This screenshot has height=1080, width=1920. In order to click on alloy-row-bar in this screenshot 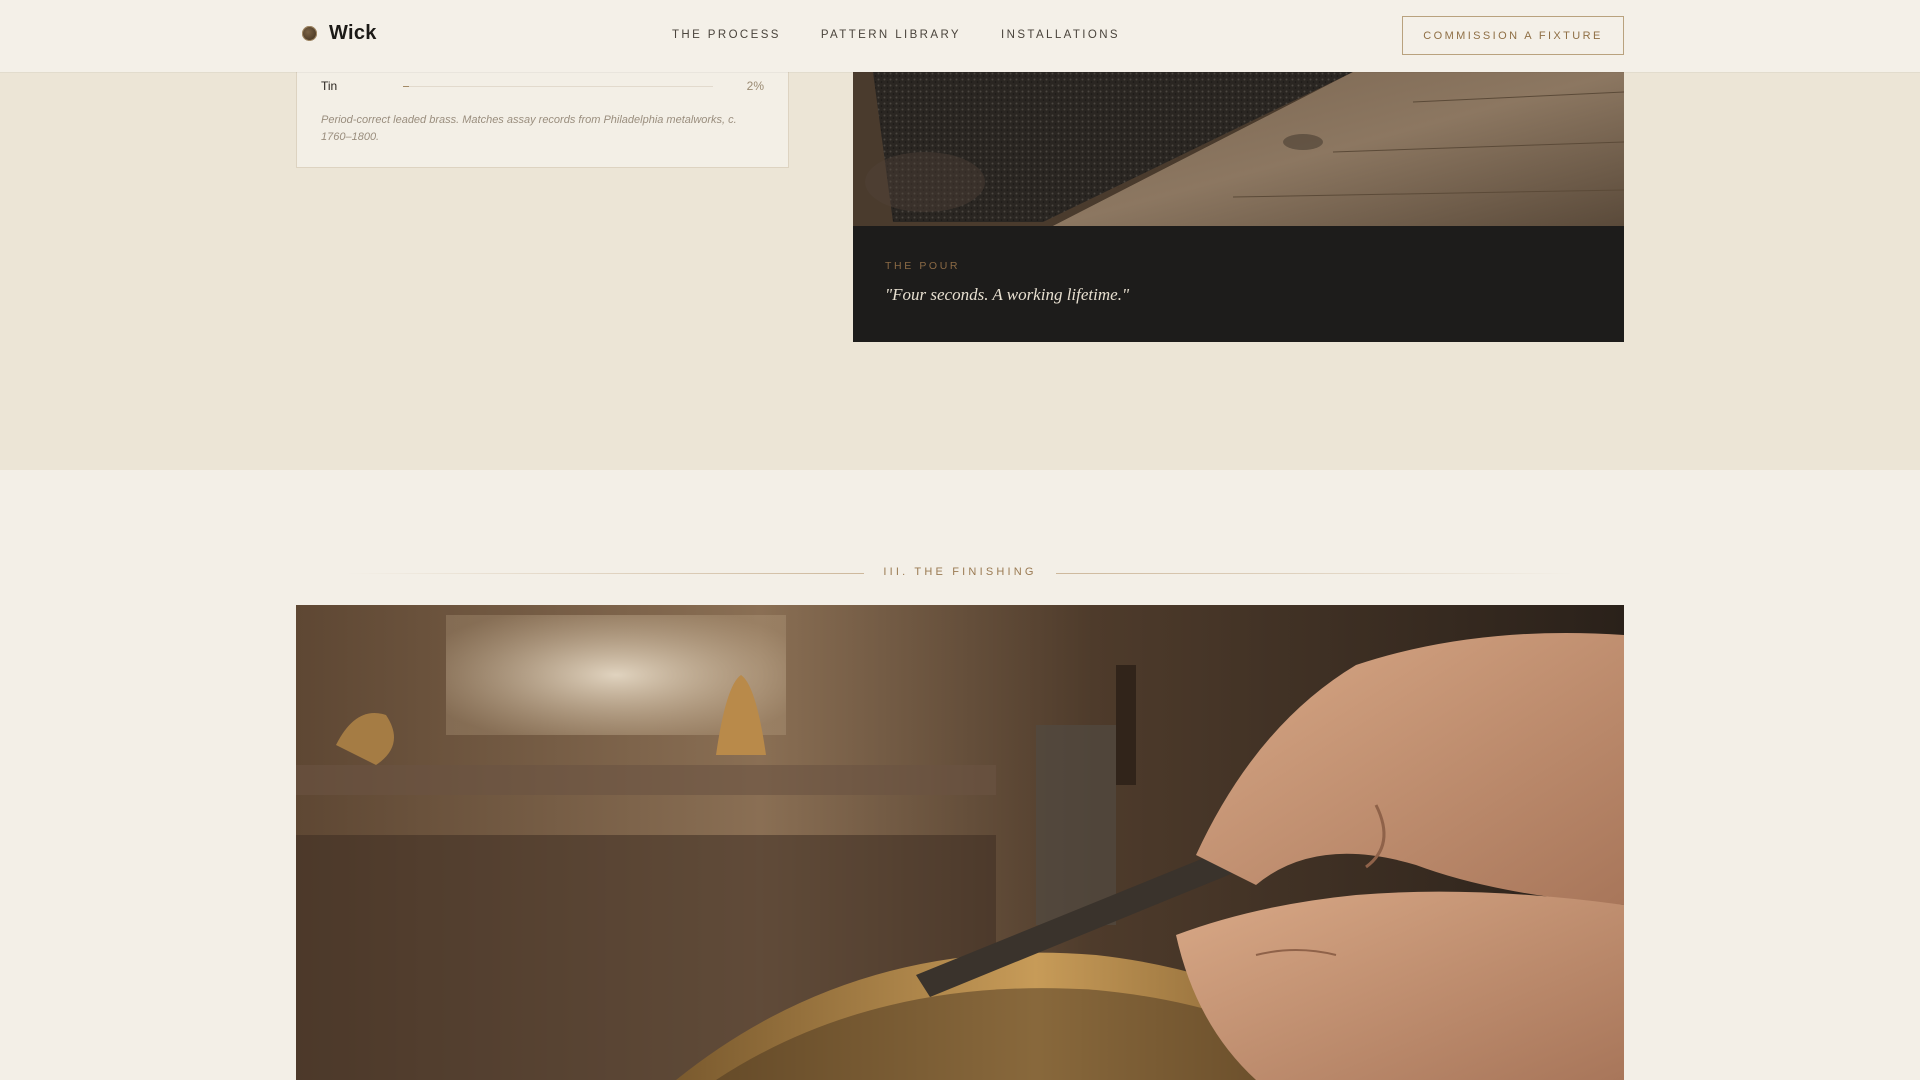, I will do `click(558, 86)`.